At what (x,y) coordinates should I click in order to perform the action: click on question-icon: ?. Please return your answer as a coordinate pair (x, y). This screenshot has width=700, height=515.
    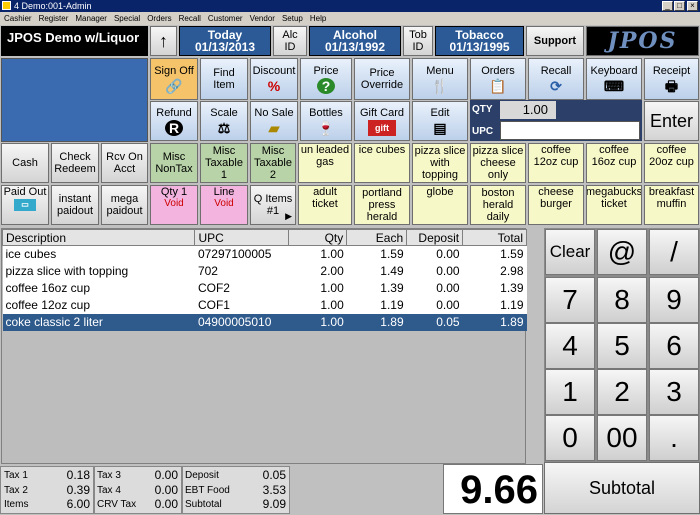
    Looking at the image, I should click on (326, 85).